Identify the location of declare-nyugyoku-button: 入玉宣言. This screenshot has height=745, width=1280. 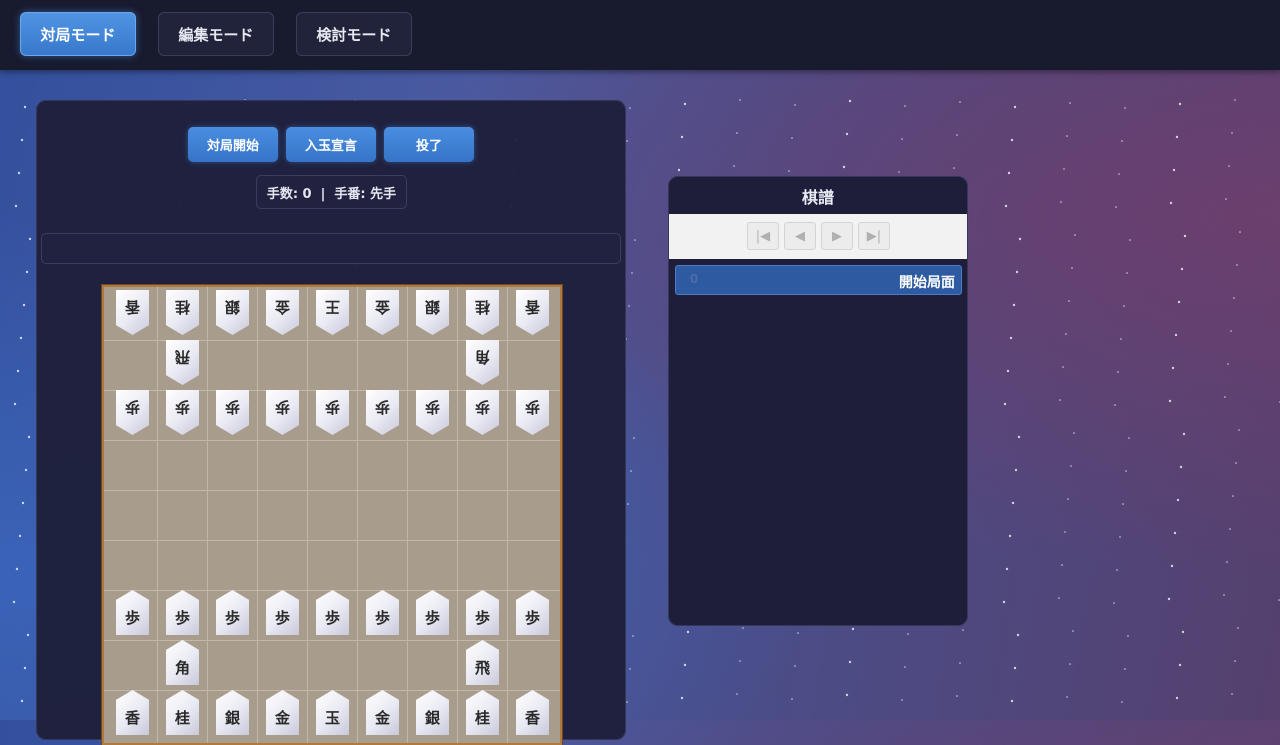
(331, 144).